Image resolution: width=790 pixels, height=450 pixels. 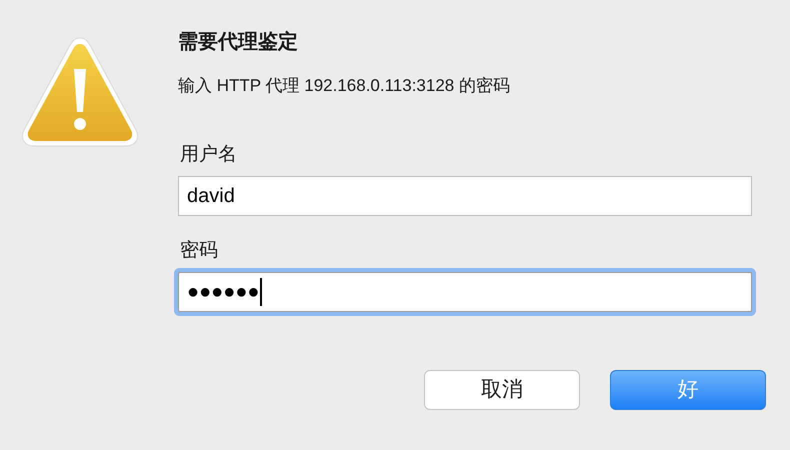 What do you see at coordinates (465, 196) in the screenshot?
I see `input-field: david` at bounding box center [465, 196].